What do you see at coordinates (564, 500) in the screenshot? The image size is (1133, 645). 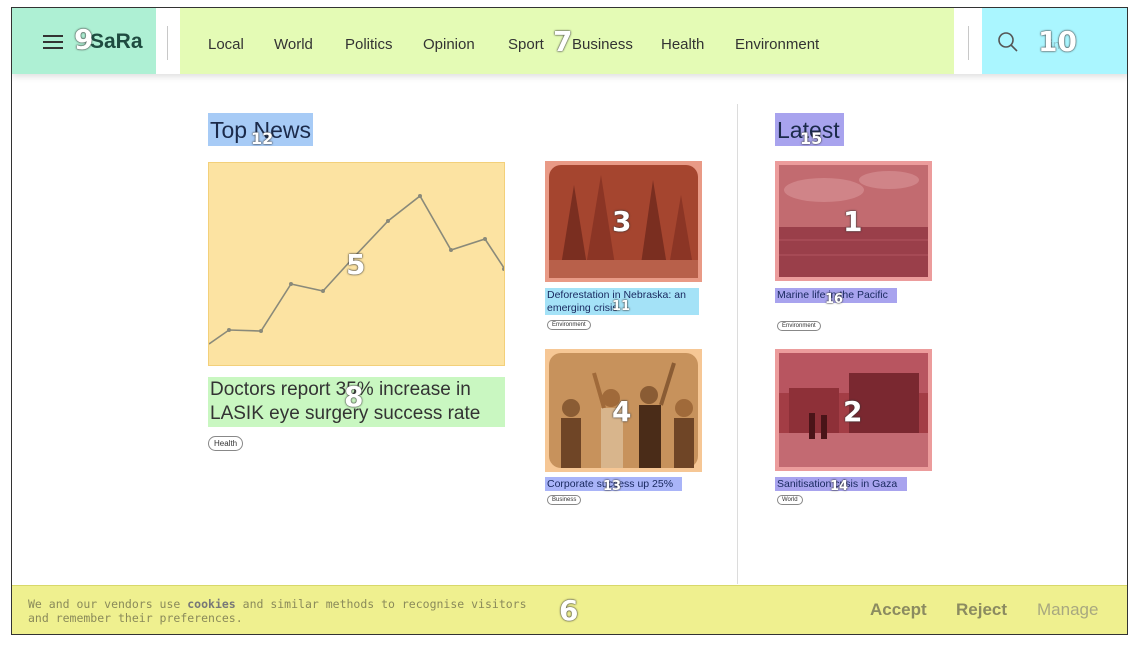 I see `card-tag-business: Business` at bounding box center [564, 500].